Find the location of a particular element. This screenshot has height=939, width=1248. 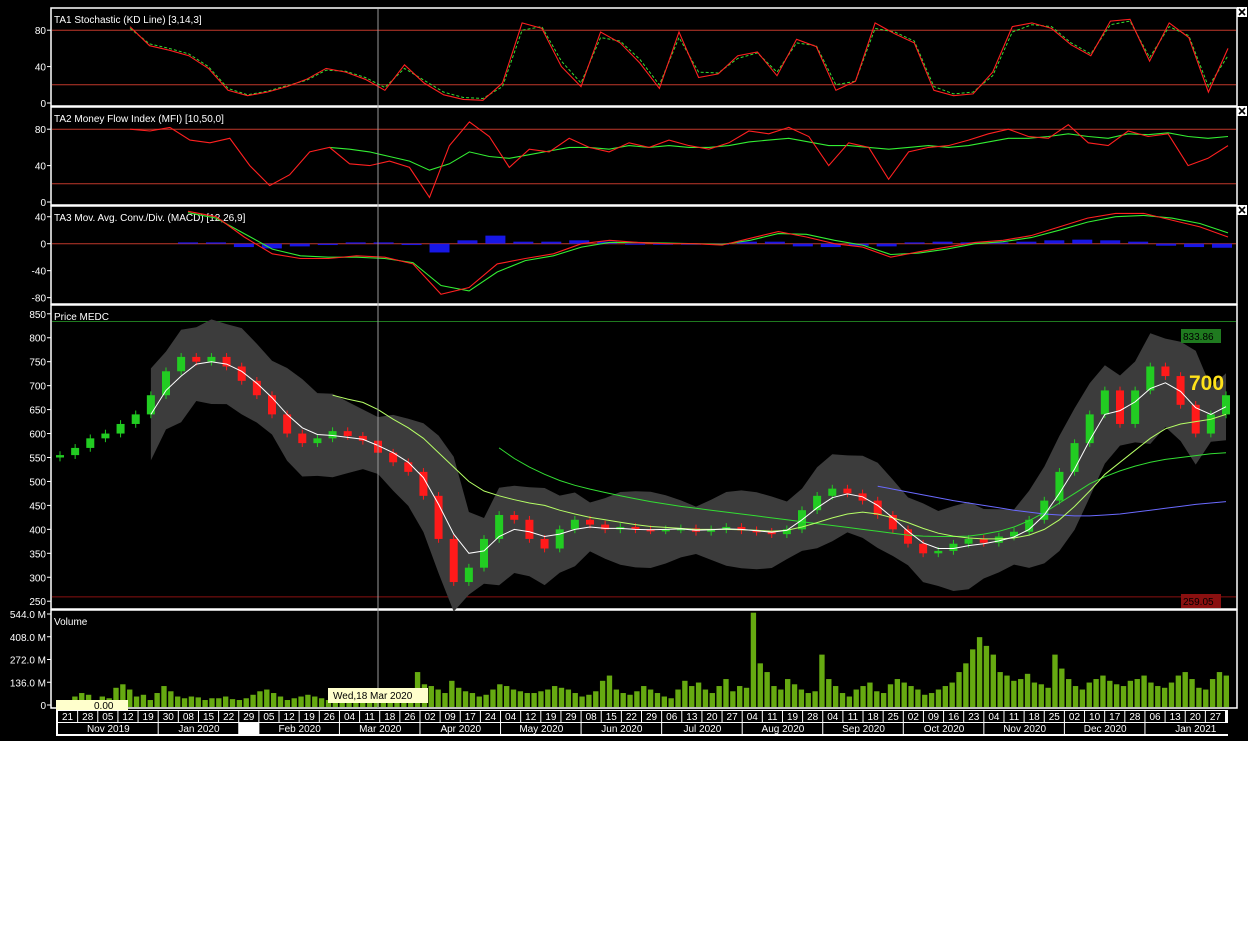

volume-title: Volume is located at coordinates (71, 622).